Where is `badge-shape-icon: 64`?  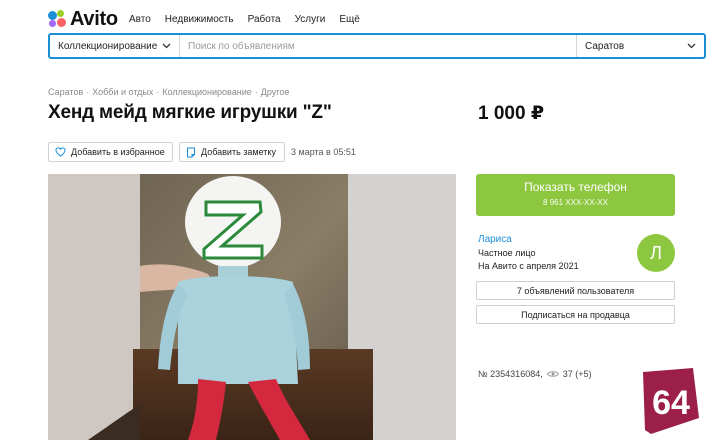
badge-shape-icon: 64 is located at coordinates (671, 401).